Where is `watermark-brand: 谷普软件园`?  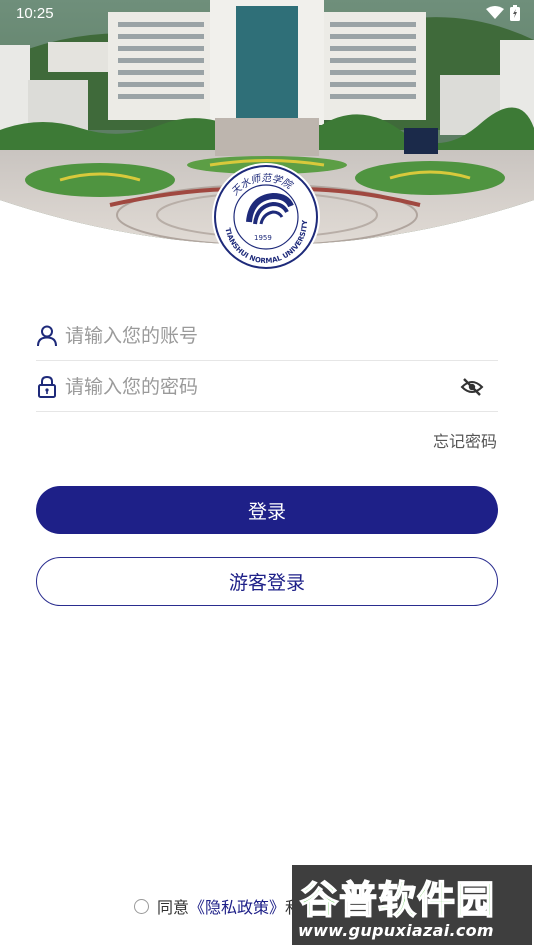
watermark-brand: 谷普软件园 is located at coordinates (397, 896).